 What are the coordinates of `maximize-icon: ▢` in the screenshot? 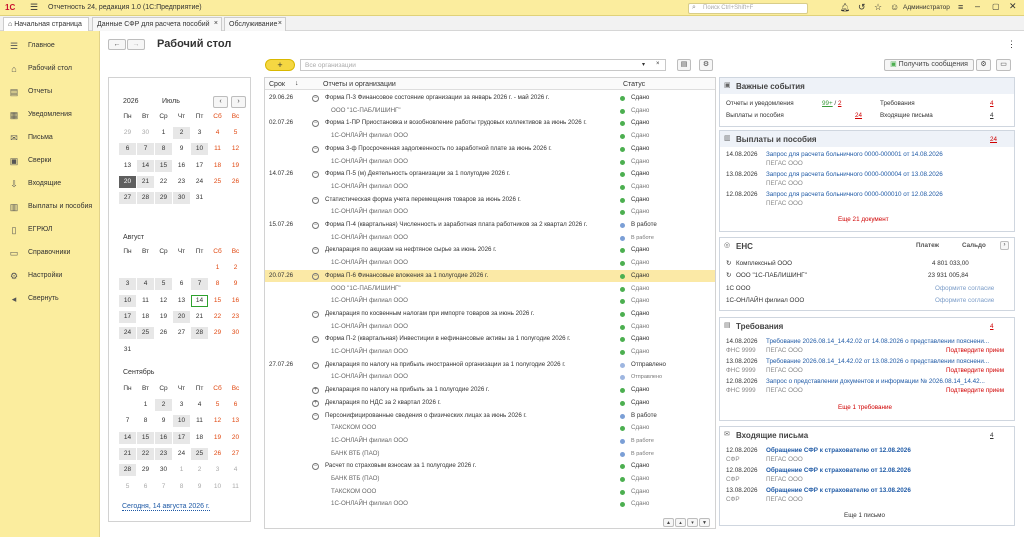 It's located at (996, 6).